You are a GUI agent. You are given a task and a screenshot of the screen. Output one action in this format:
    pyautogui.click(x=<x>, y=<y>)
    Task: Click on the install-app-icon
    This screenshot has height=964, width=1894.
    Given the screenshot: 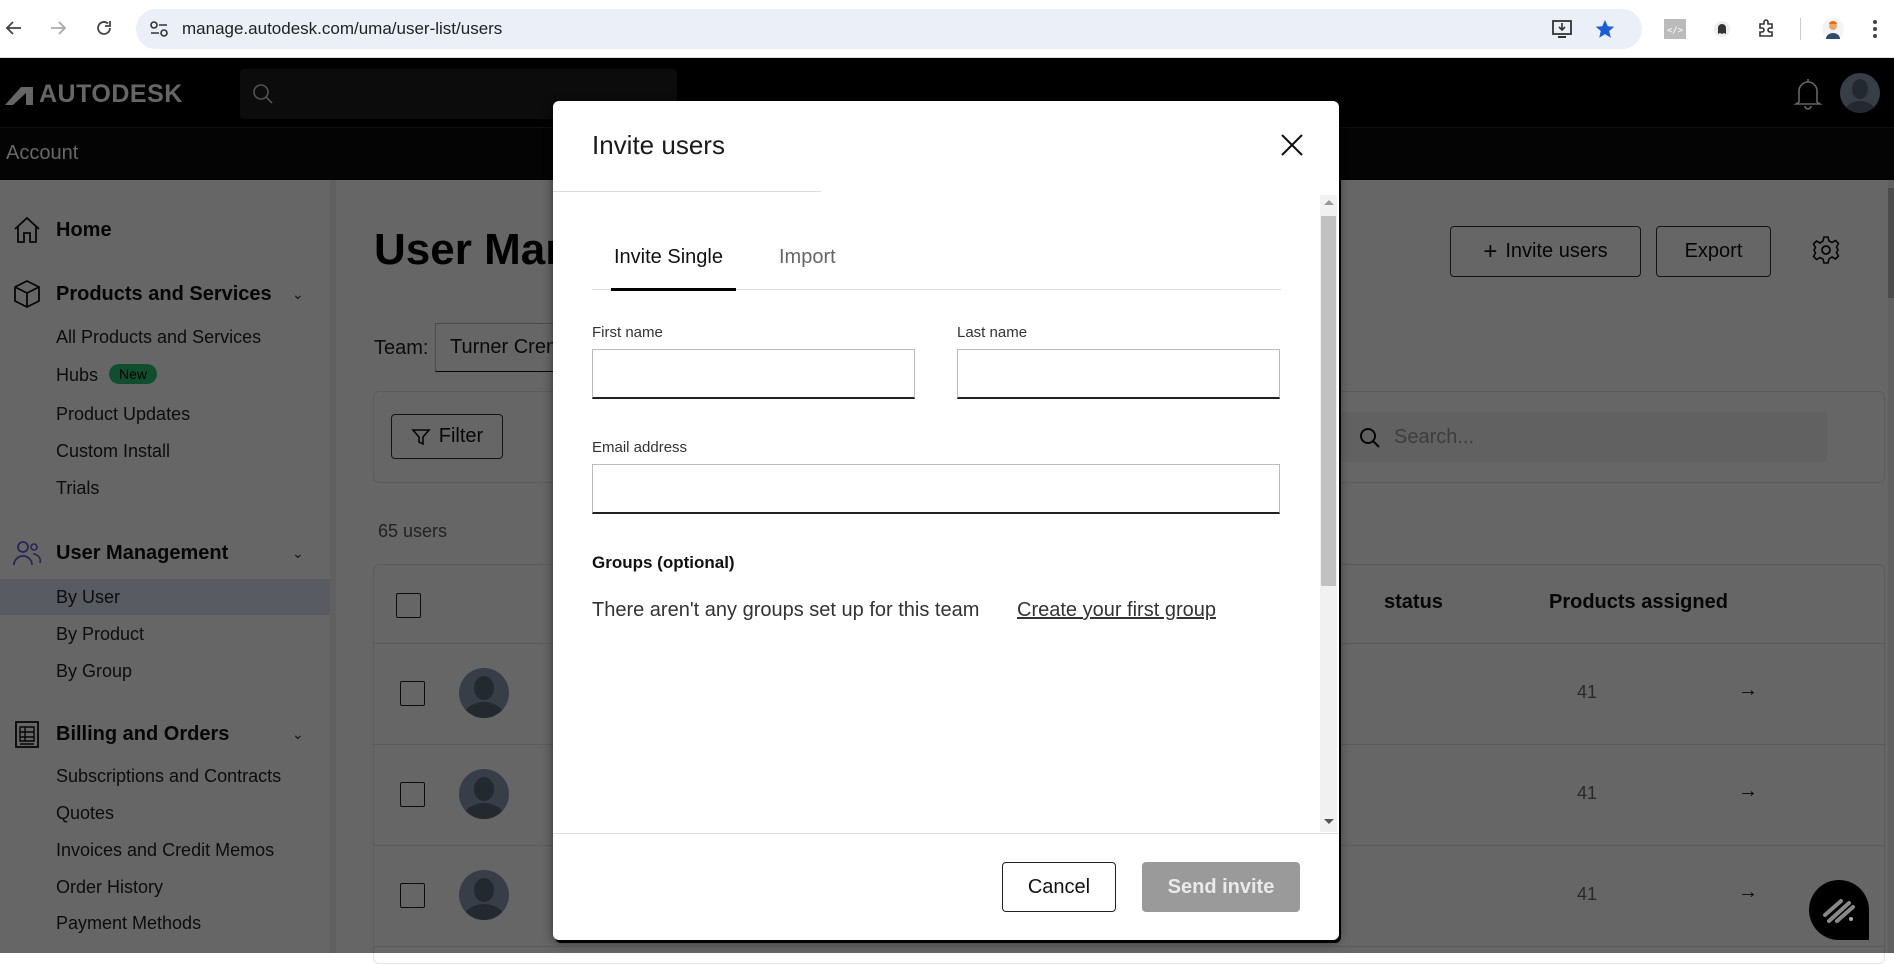 What is the action you would take?
    pyautogui.click(x=1563, y=29)
    